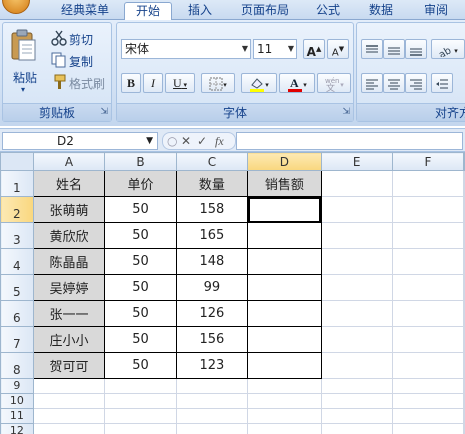 The height and width of the screenshot is (434, 465). I want to click on underline-button: U ▾, so click(180, 83).